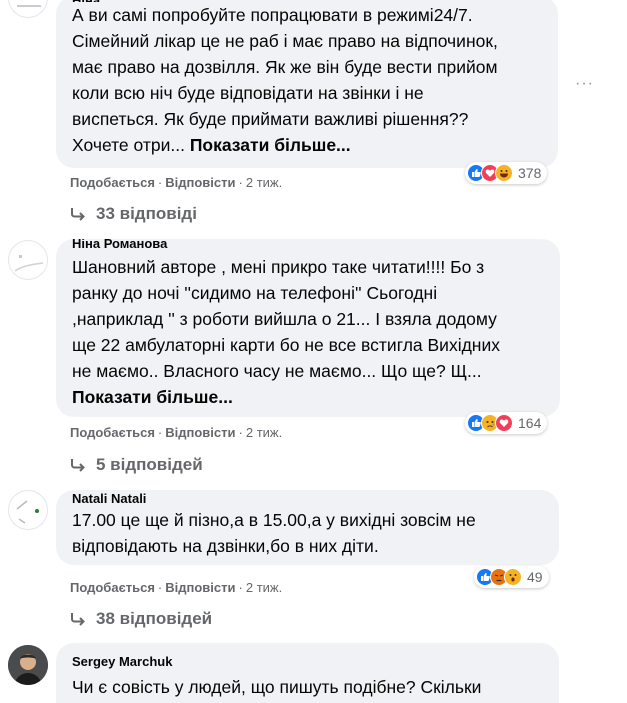 This screenshot has width=627, height=703. I want to click on comment-options-icon: ···, so click(584, 84).